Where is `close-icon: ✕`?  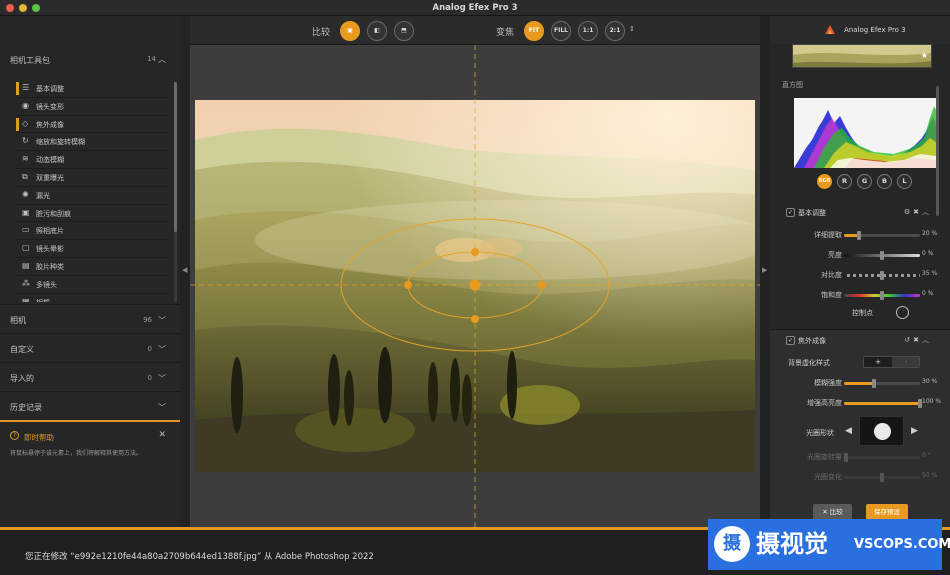
close-icon: ✕ is located at coordinates (162, 435).